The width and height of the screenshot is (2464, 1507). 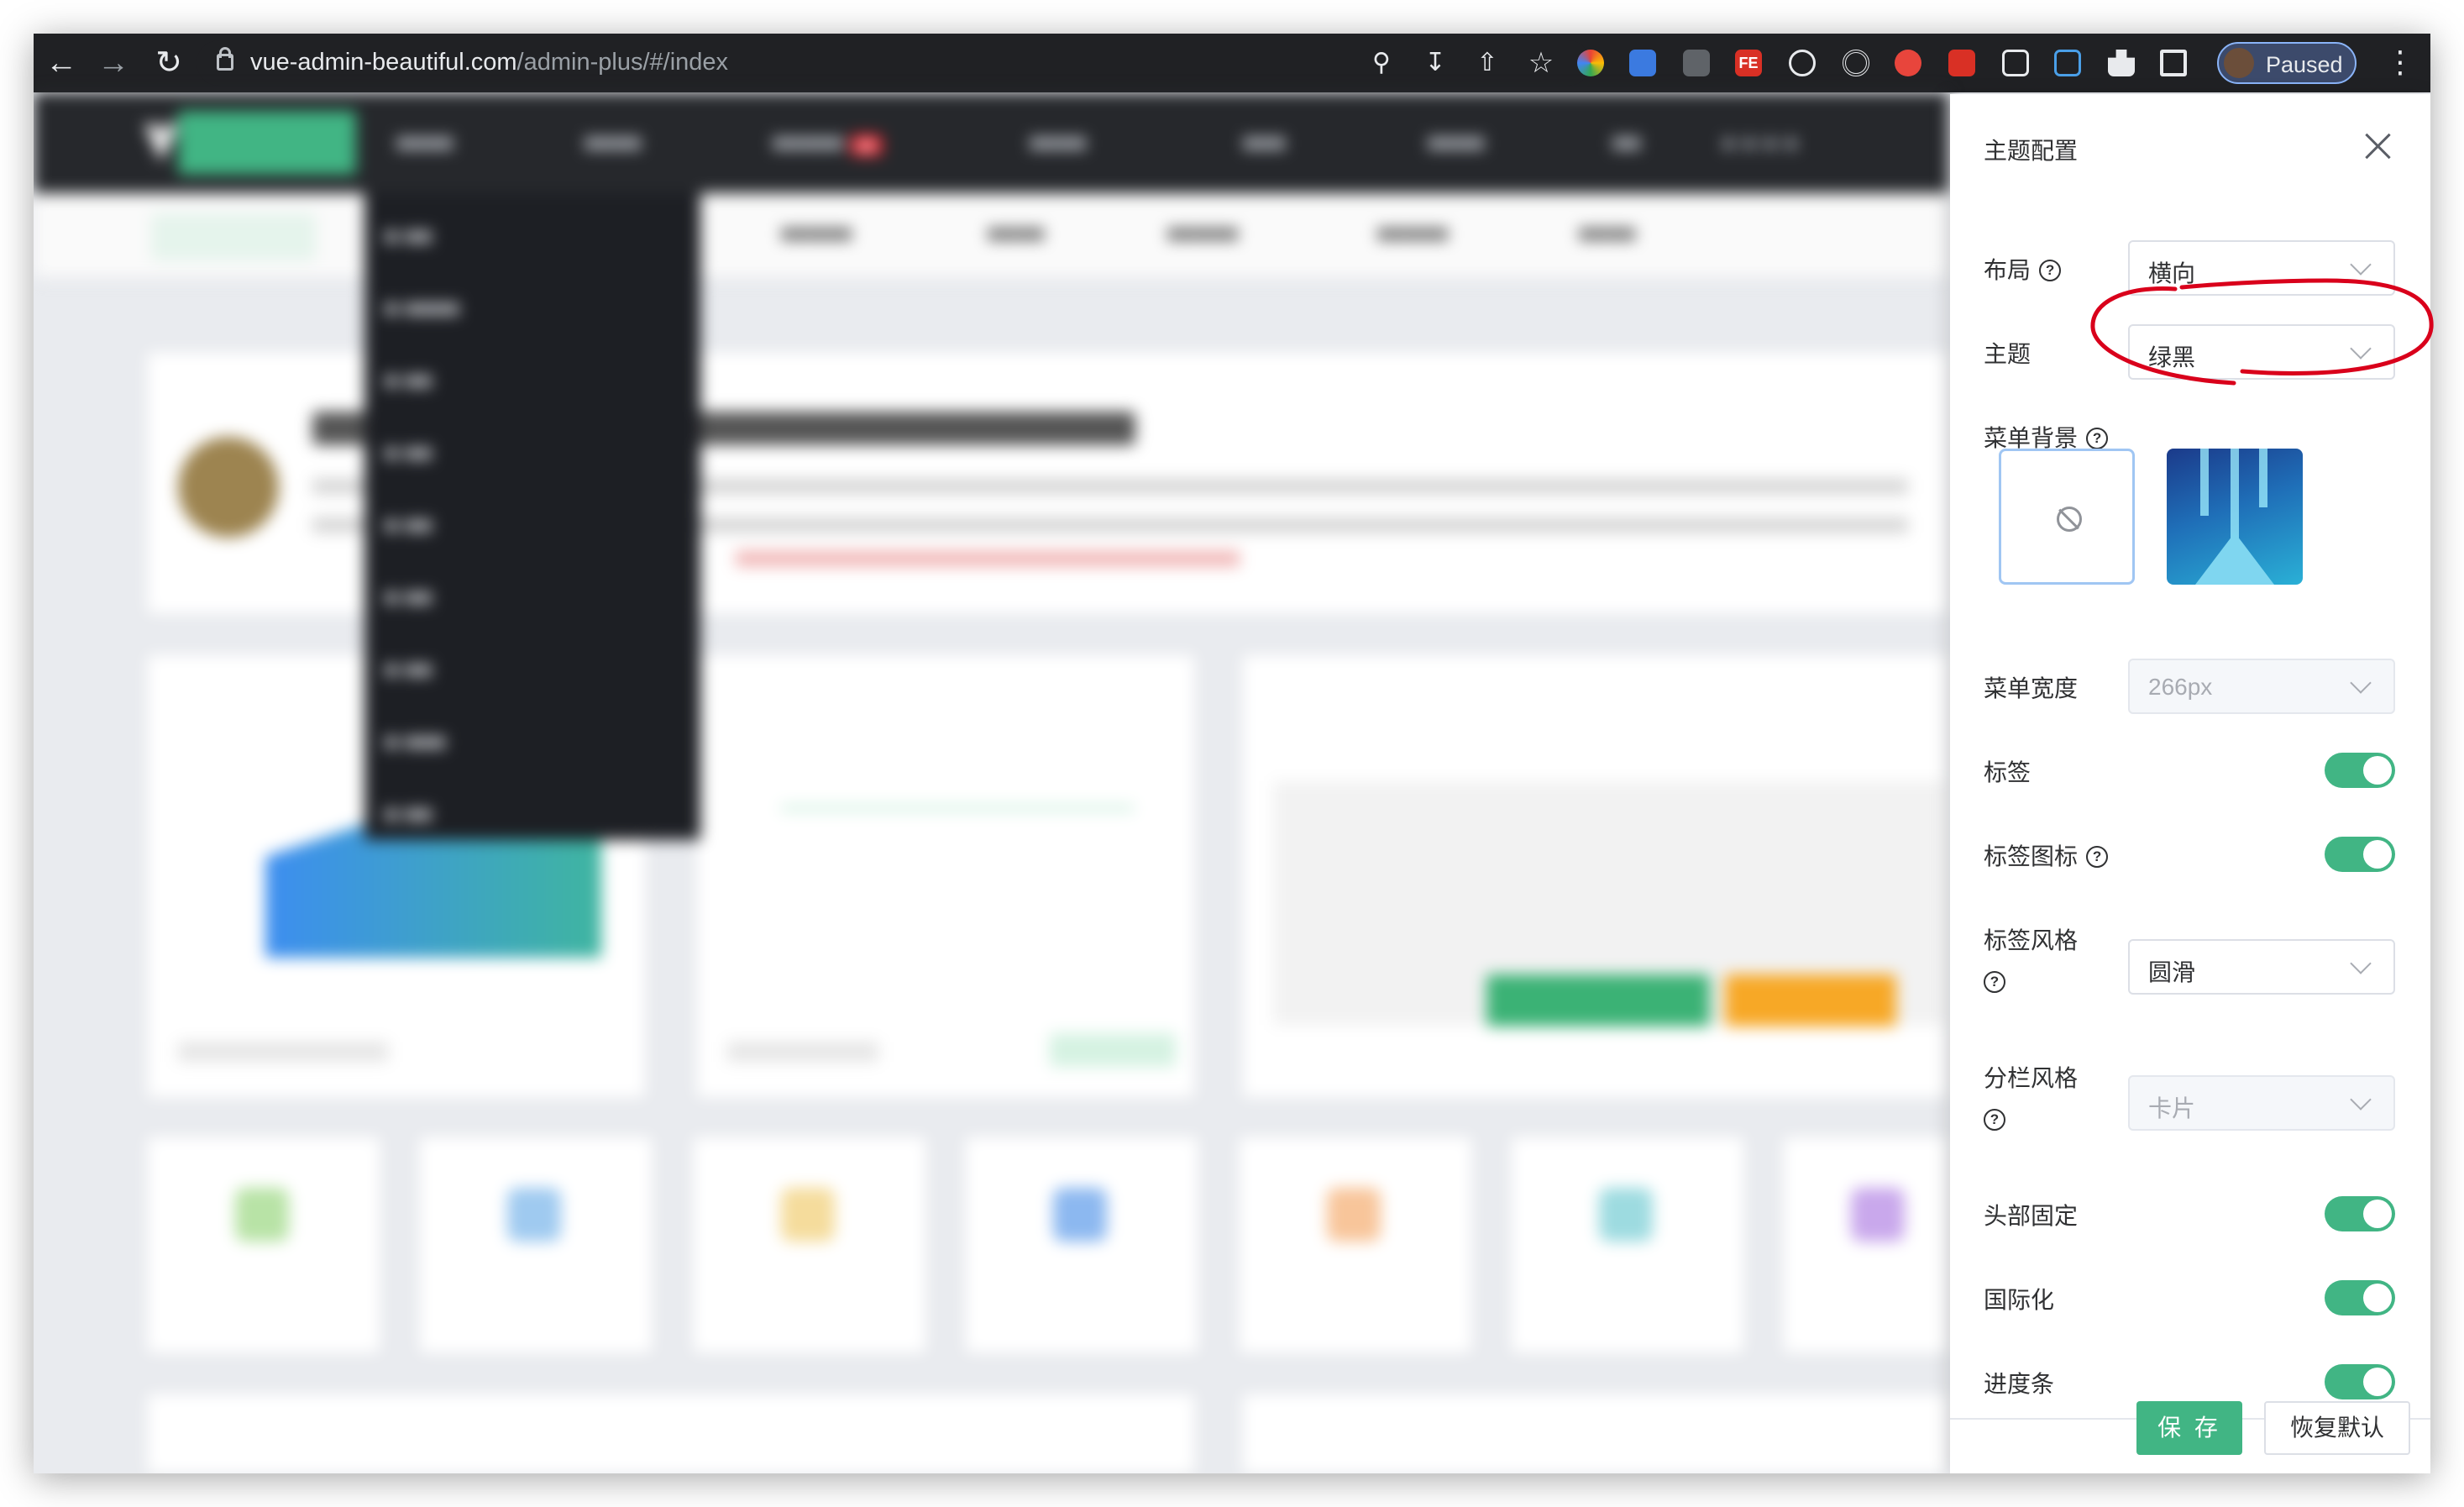 I want to click on lock-icon, so click(x=225, y=59).